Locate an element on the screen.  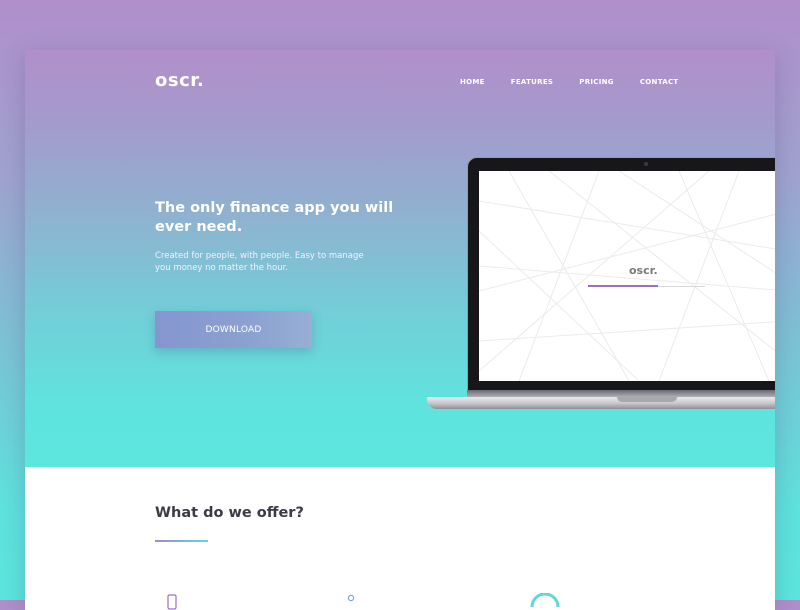
nav-contact: CONTACT is located at coordinates (659, 82).